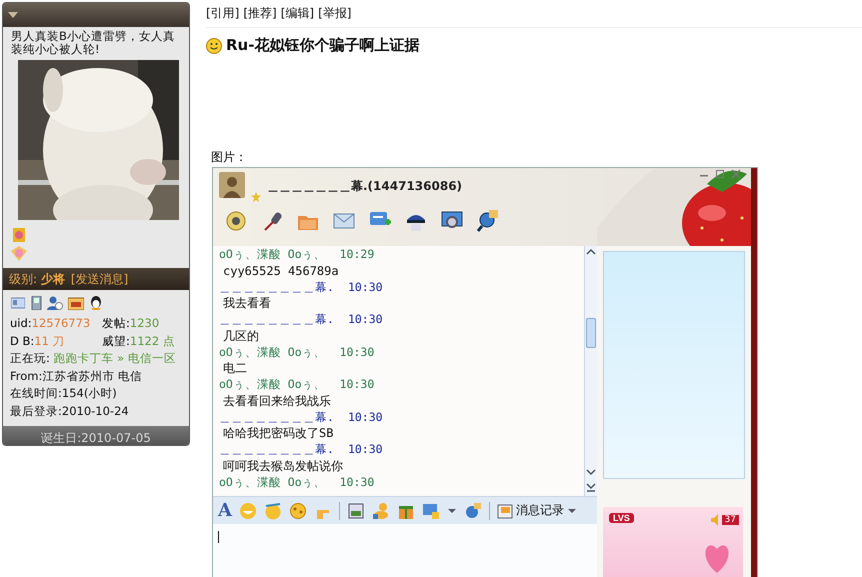 The width and height of the screenshot is (862, 577). What do you see at coordinates (405, 550) in the screenshot?
I see `message-input` at bounding box center [405, 550].